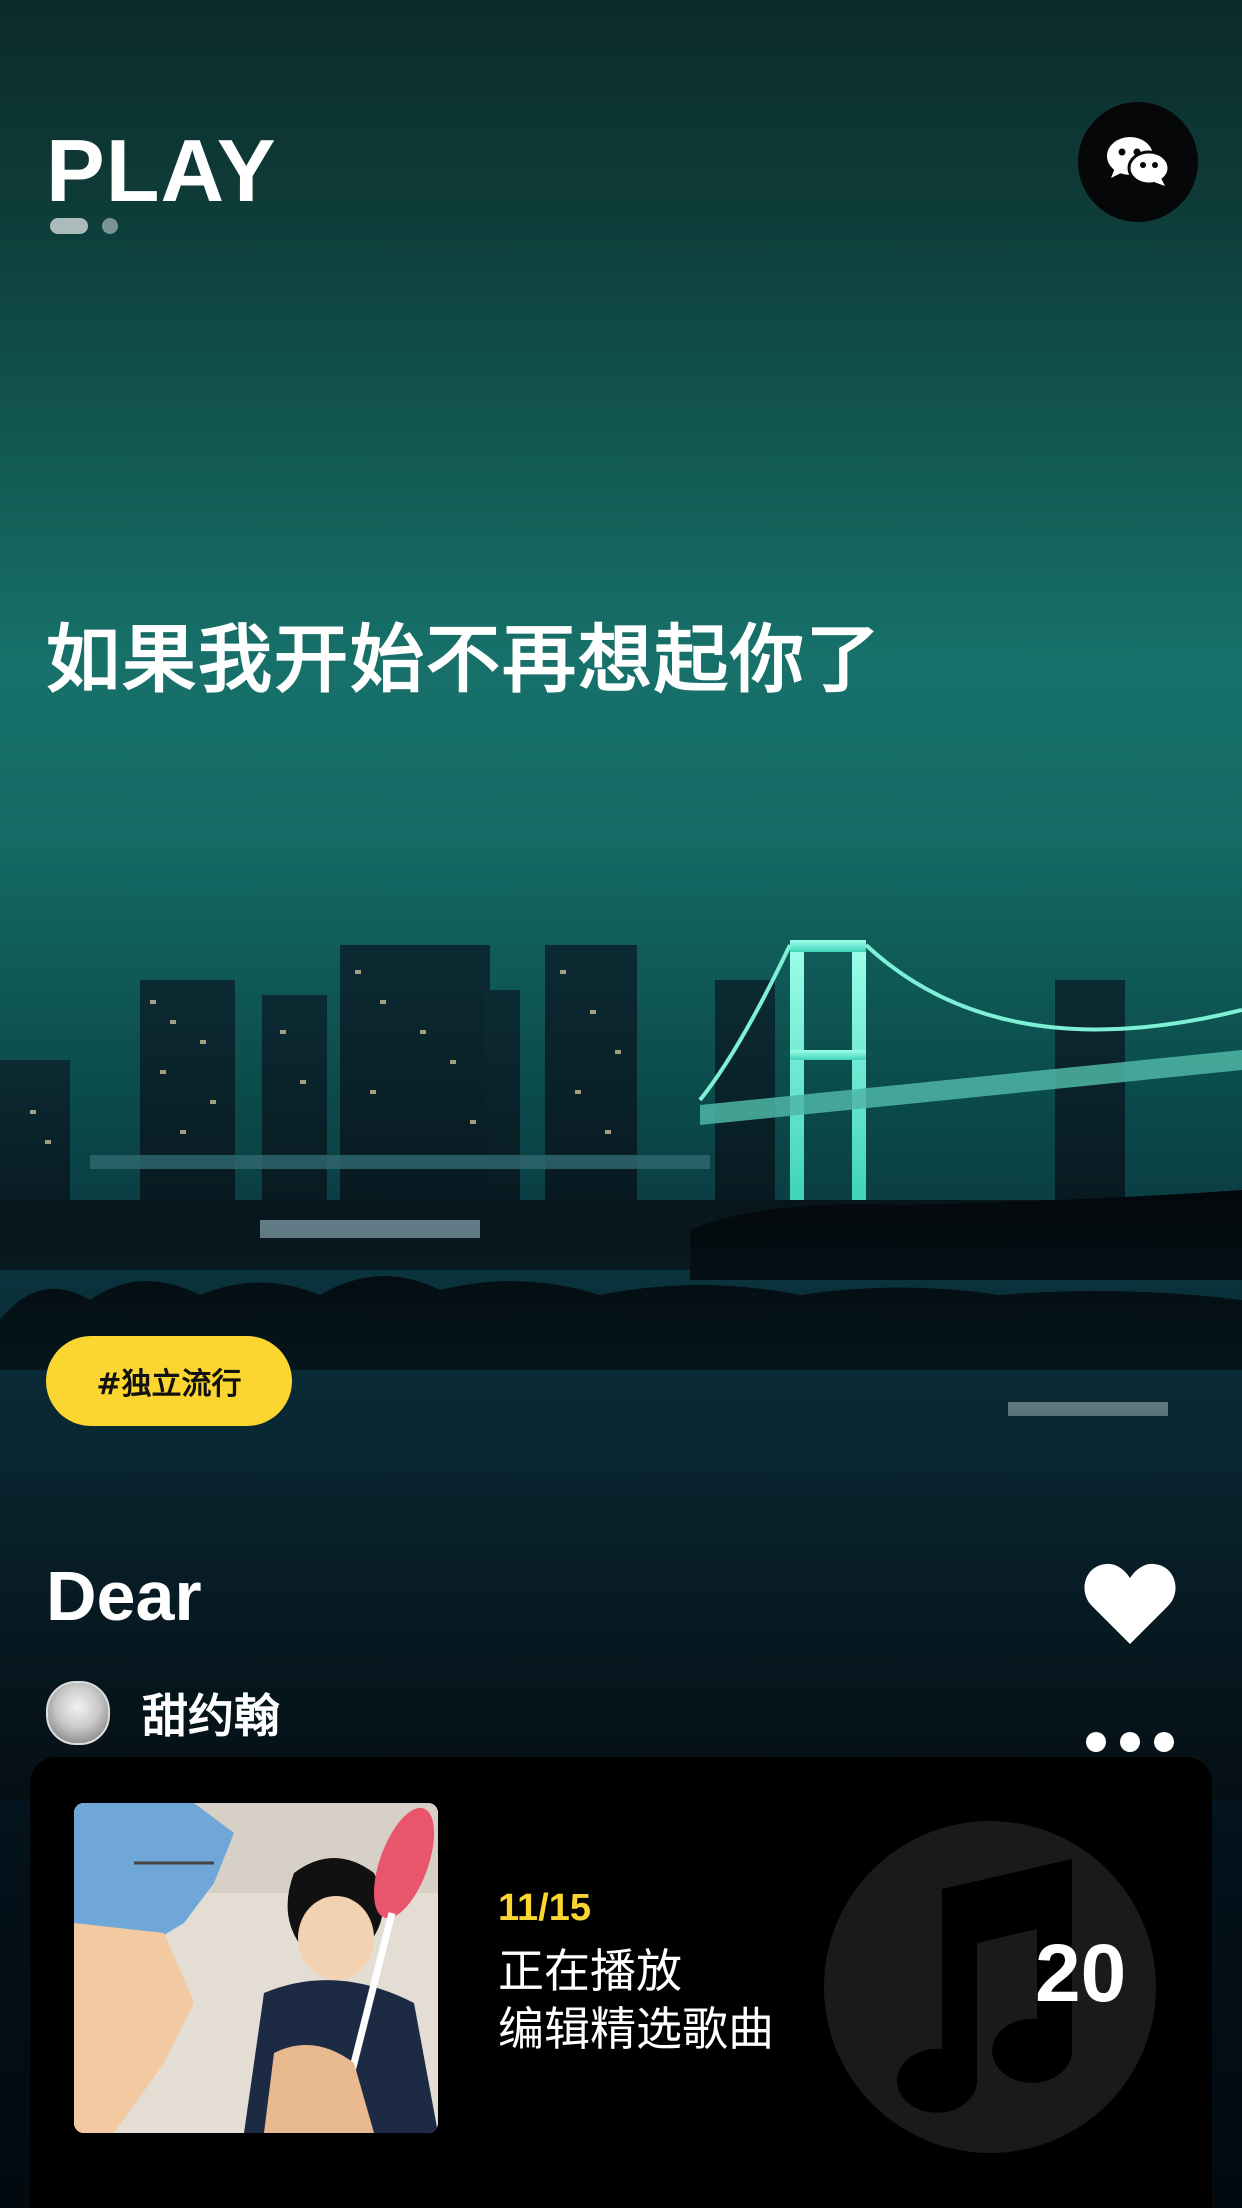  What do you see at coordinates (1081, 1973) in the screenshot?
I see `playlist-count: 20` at bounding box center [1081, 1973].